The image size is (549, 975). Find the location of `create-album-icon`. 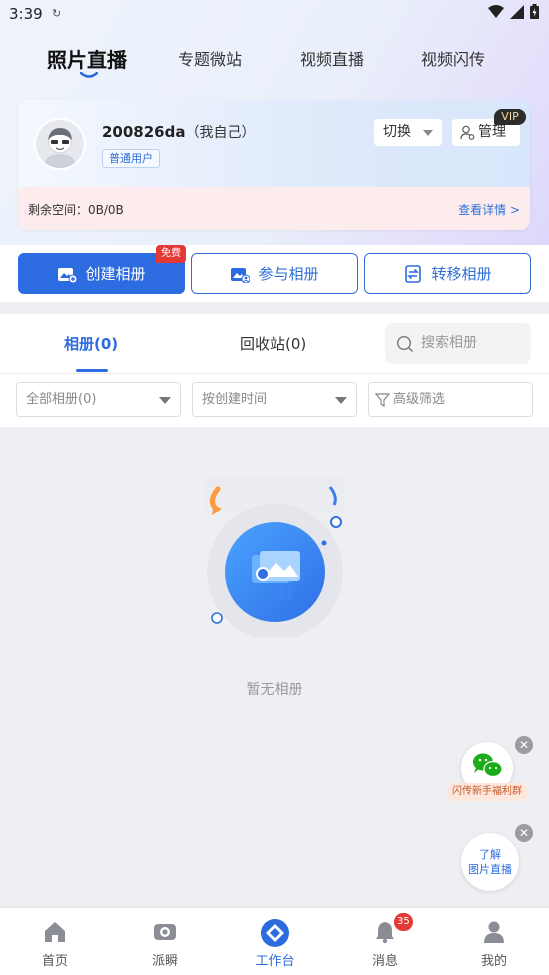

create-album-icon is located at coordinates (68, 275).